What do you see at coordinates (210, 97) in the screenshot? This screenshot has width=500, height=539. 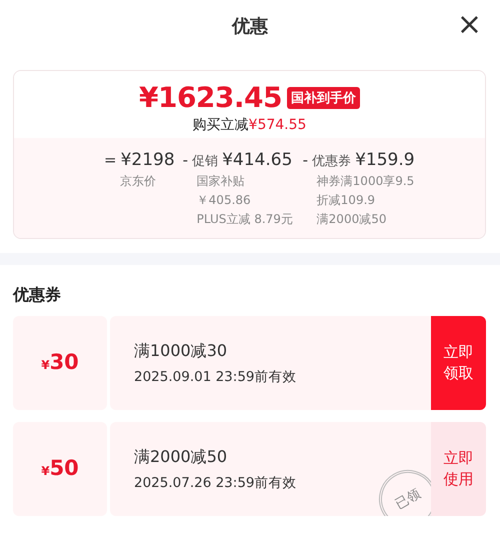 I see `final-price: ¥1623.45` at bounding box center [210, 97].